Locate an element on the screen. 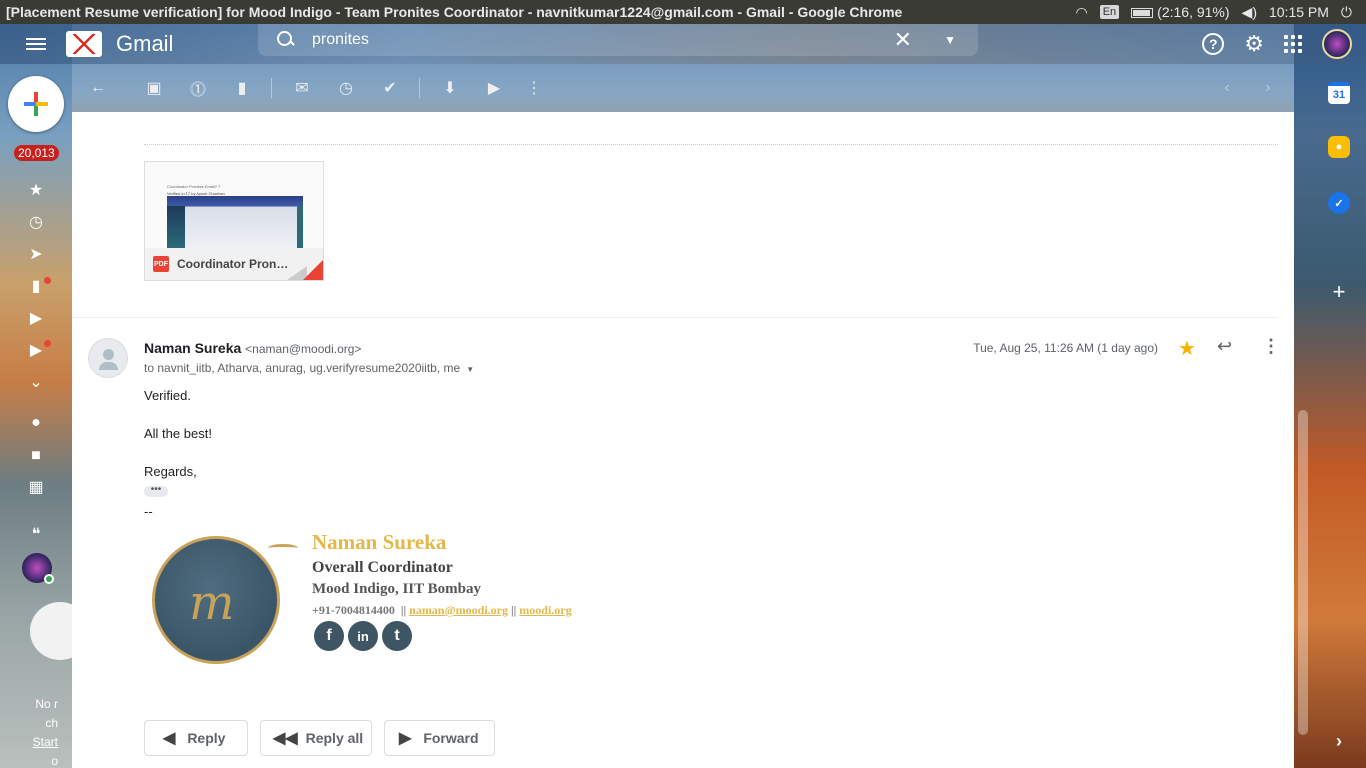 This screenshot has width=1366, height=768. clock: 10:15 PM is located at coordinates (1299, 12).